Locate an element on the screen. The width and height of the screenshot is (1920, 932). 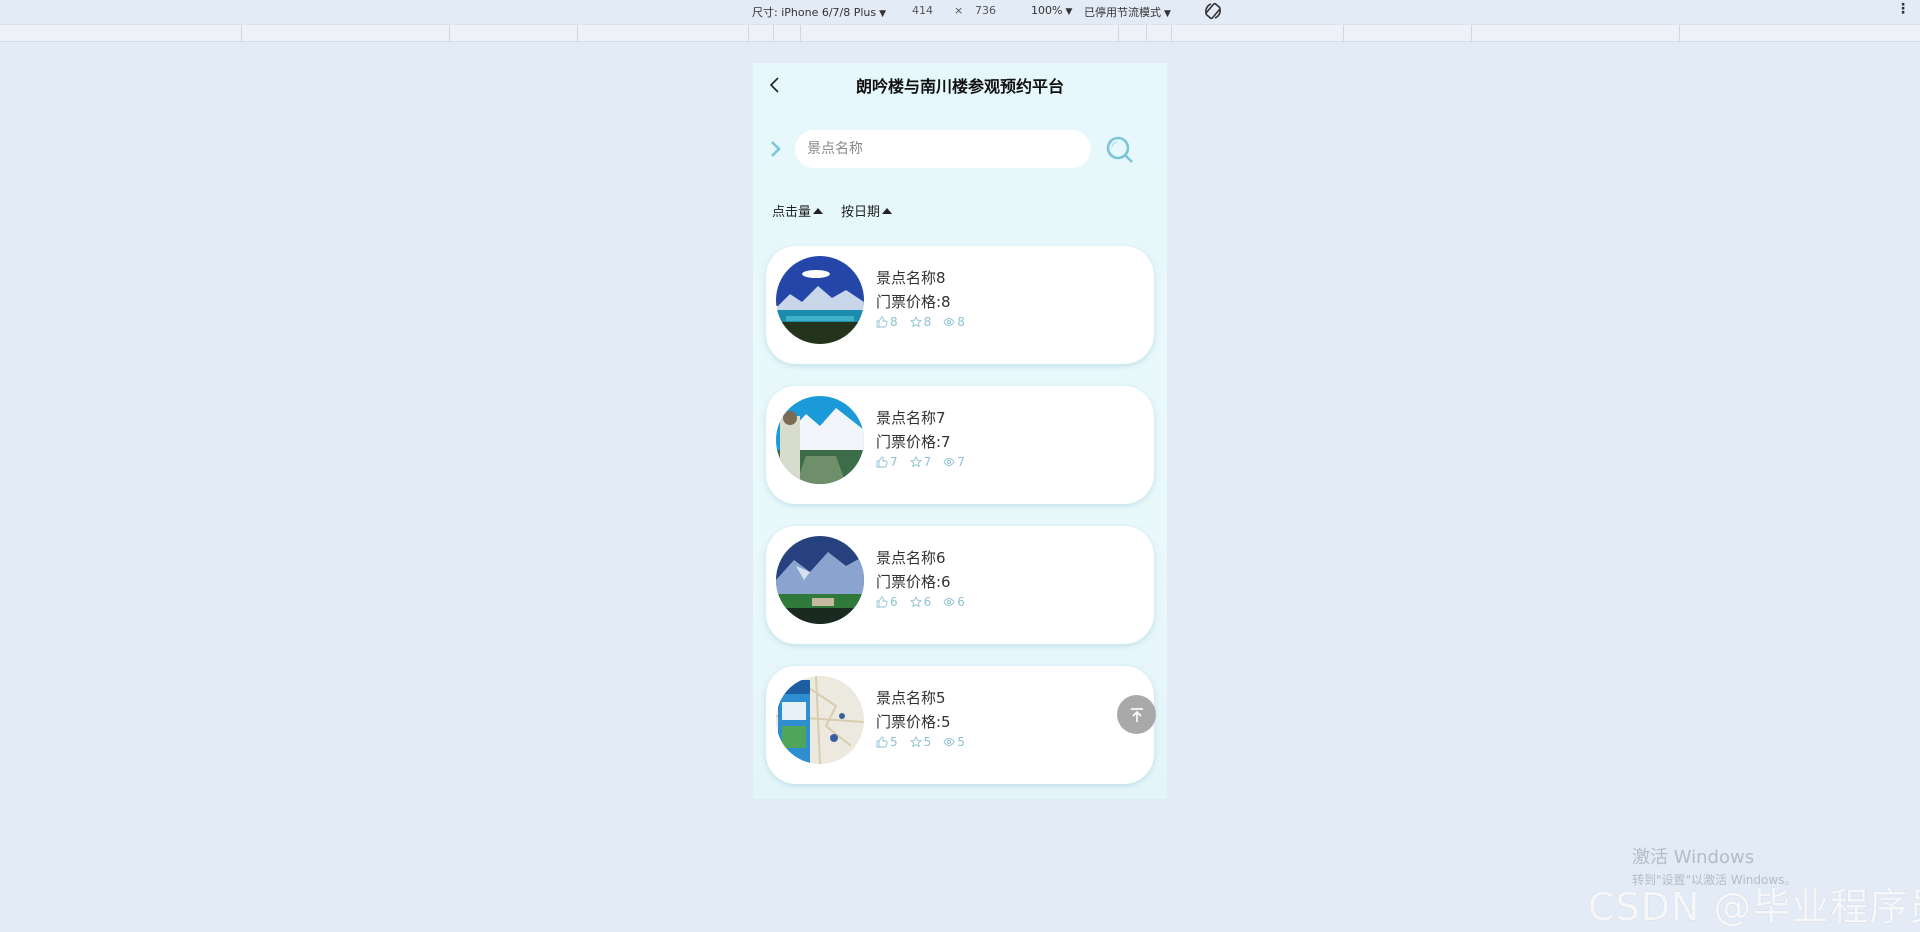
views-stat: 8 is located at coordinates (954, 322).